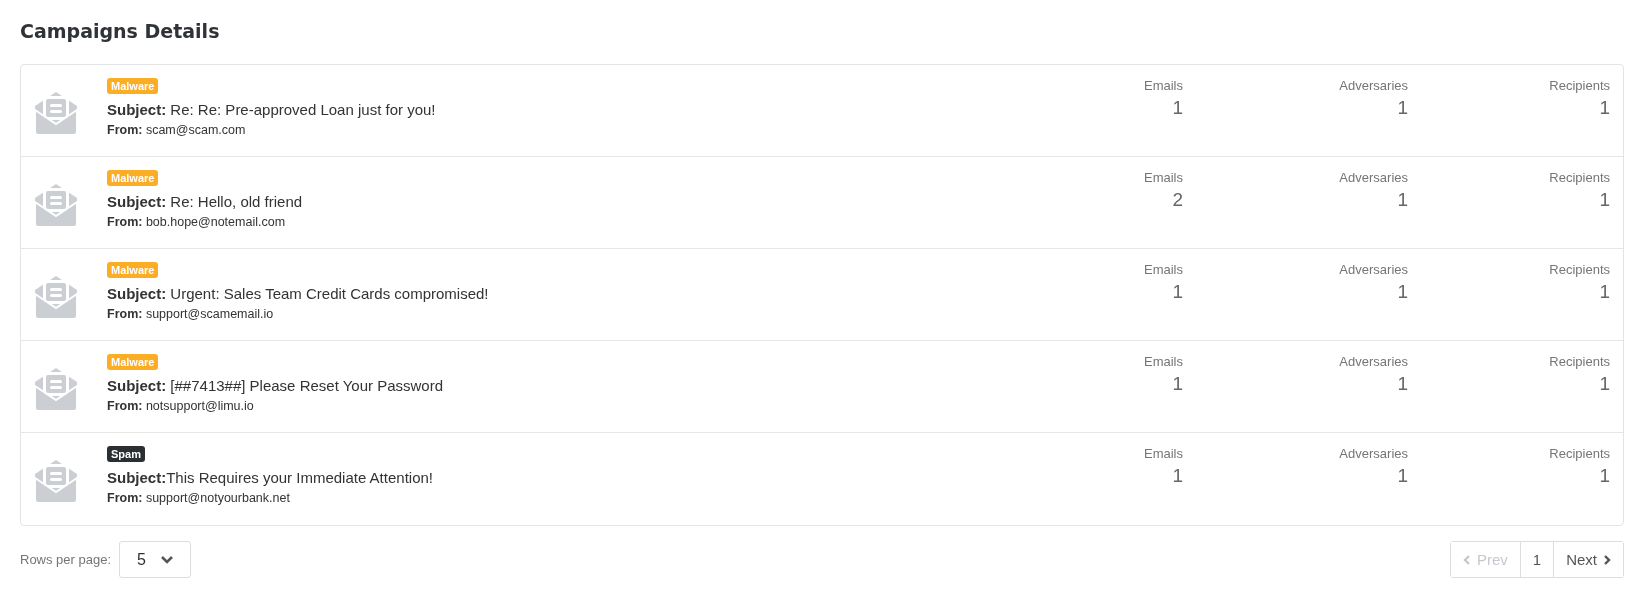  What do you see at coordinates (270, 477) in the screenshot?
I see `email-subject: Subject:This Requires your Immediate Attention!` at bounding box center [270, 477].